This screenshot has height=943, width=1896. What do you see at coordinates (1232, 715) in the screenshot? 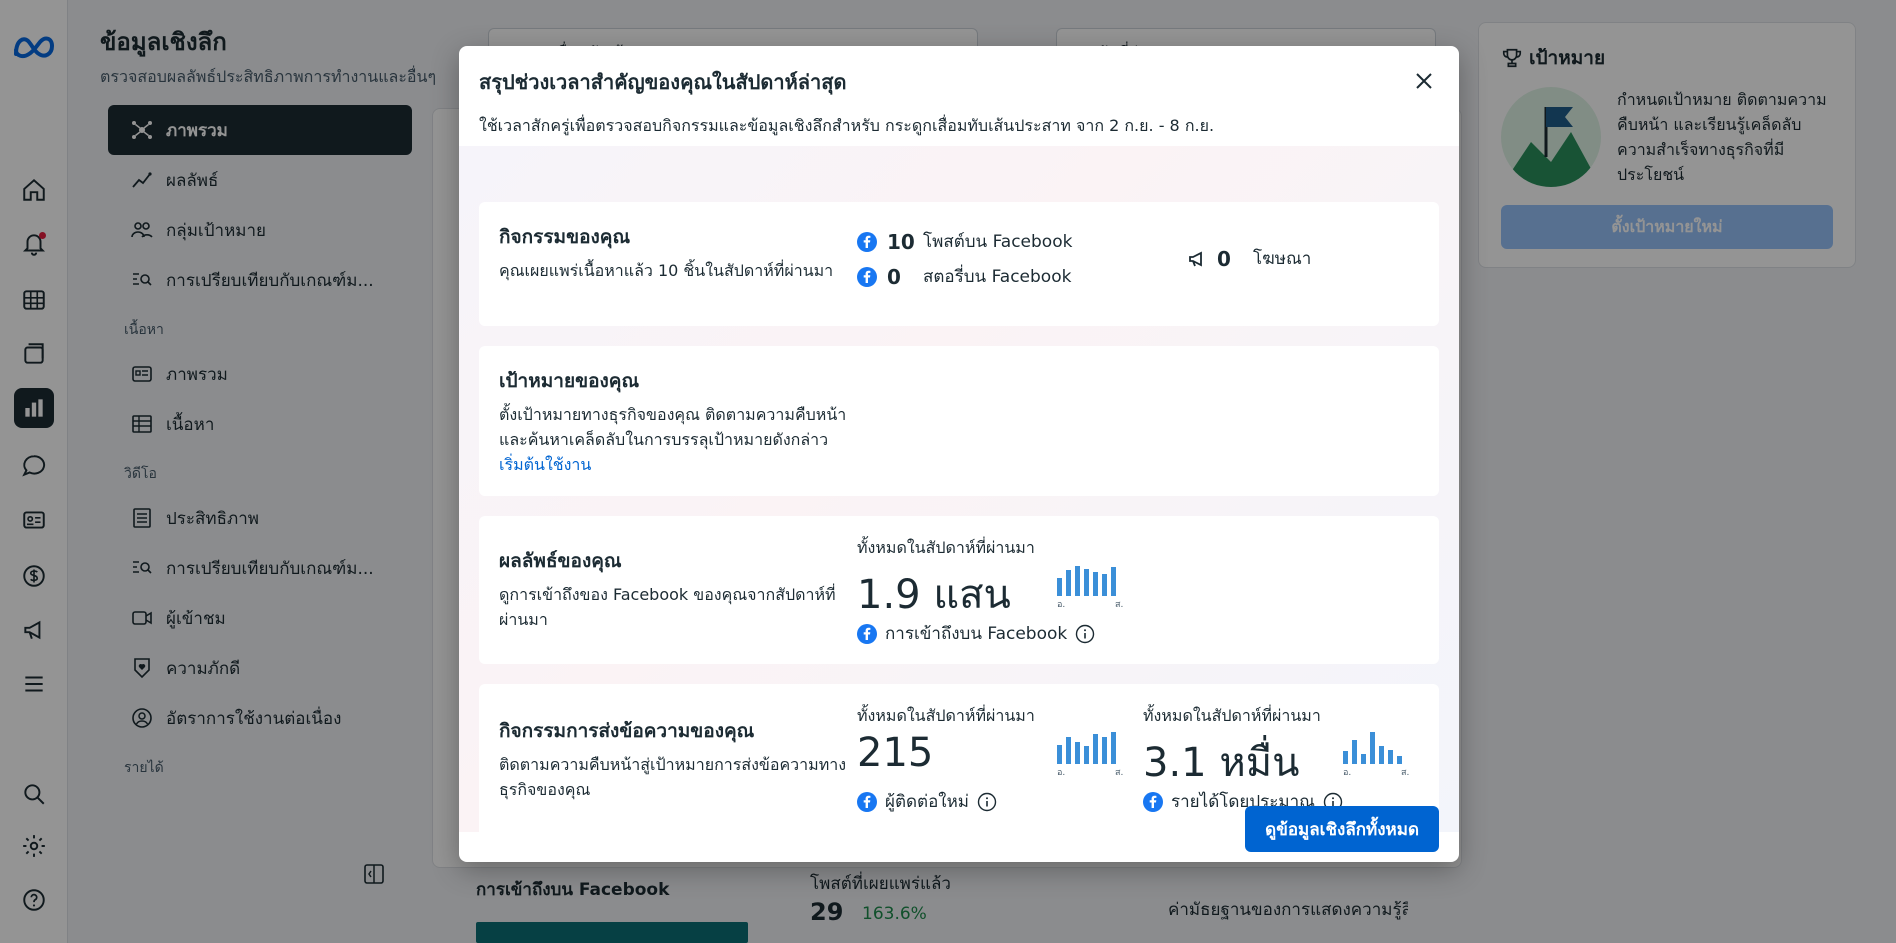
I see `messaging-caption-b: ทั้งหมดในสัปดาห์ที่ผ่านมา` at bounding box center [1232, 715].